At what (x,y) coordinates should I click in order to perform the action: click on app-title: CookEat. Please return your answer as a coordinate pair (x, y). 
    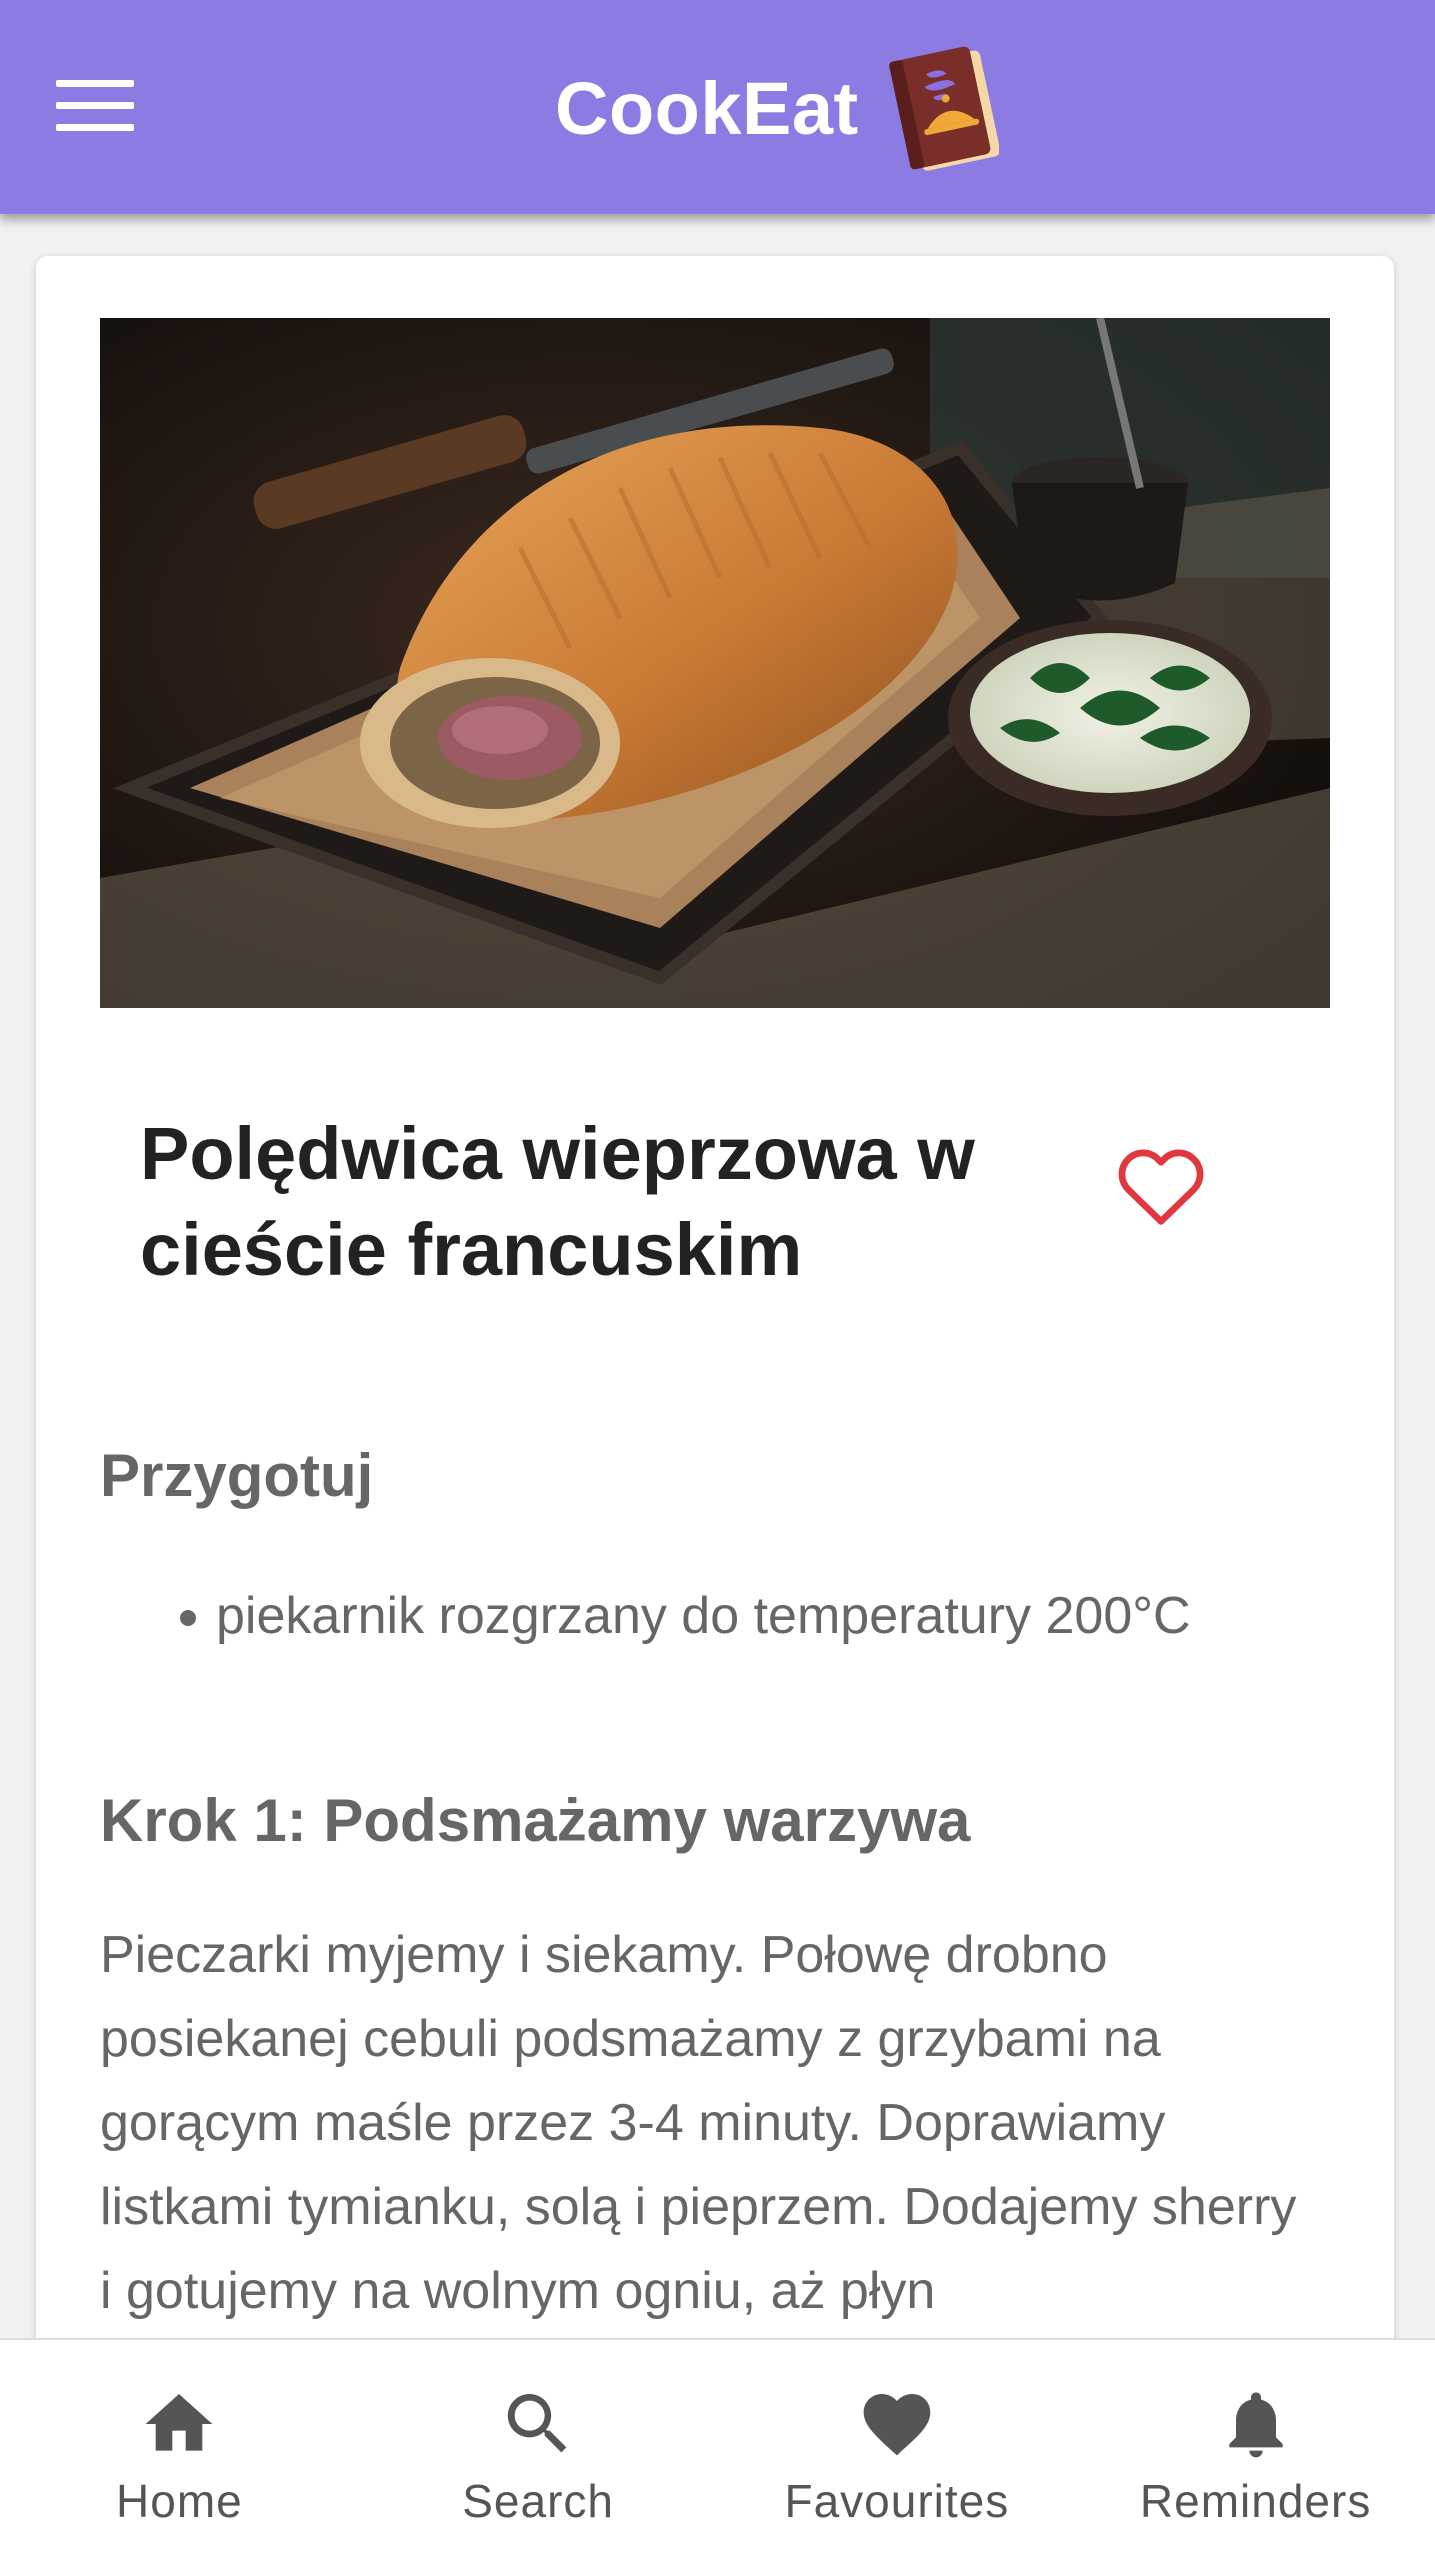
    Looking at the image, I should click on (707, 108).